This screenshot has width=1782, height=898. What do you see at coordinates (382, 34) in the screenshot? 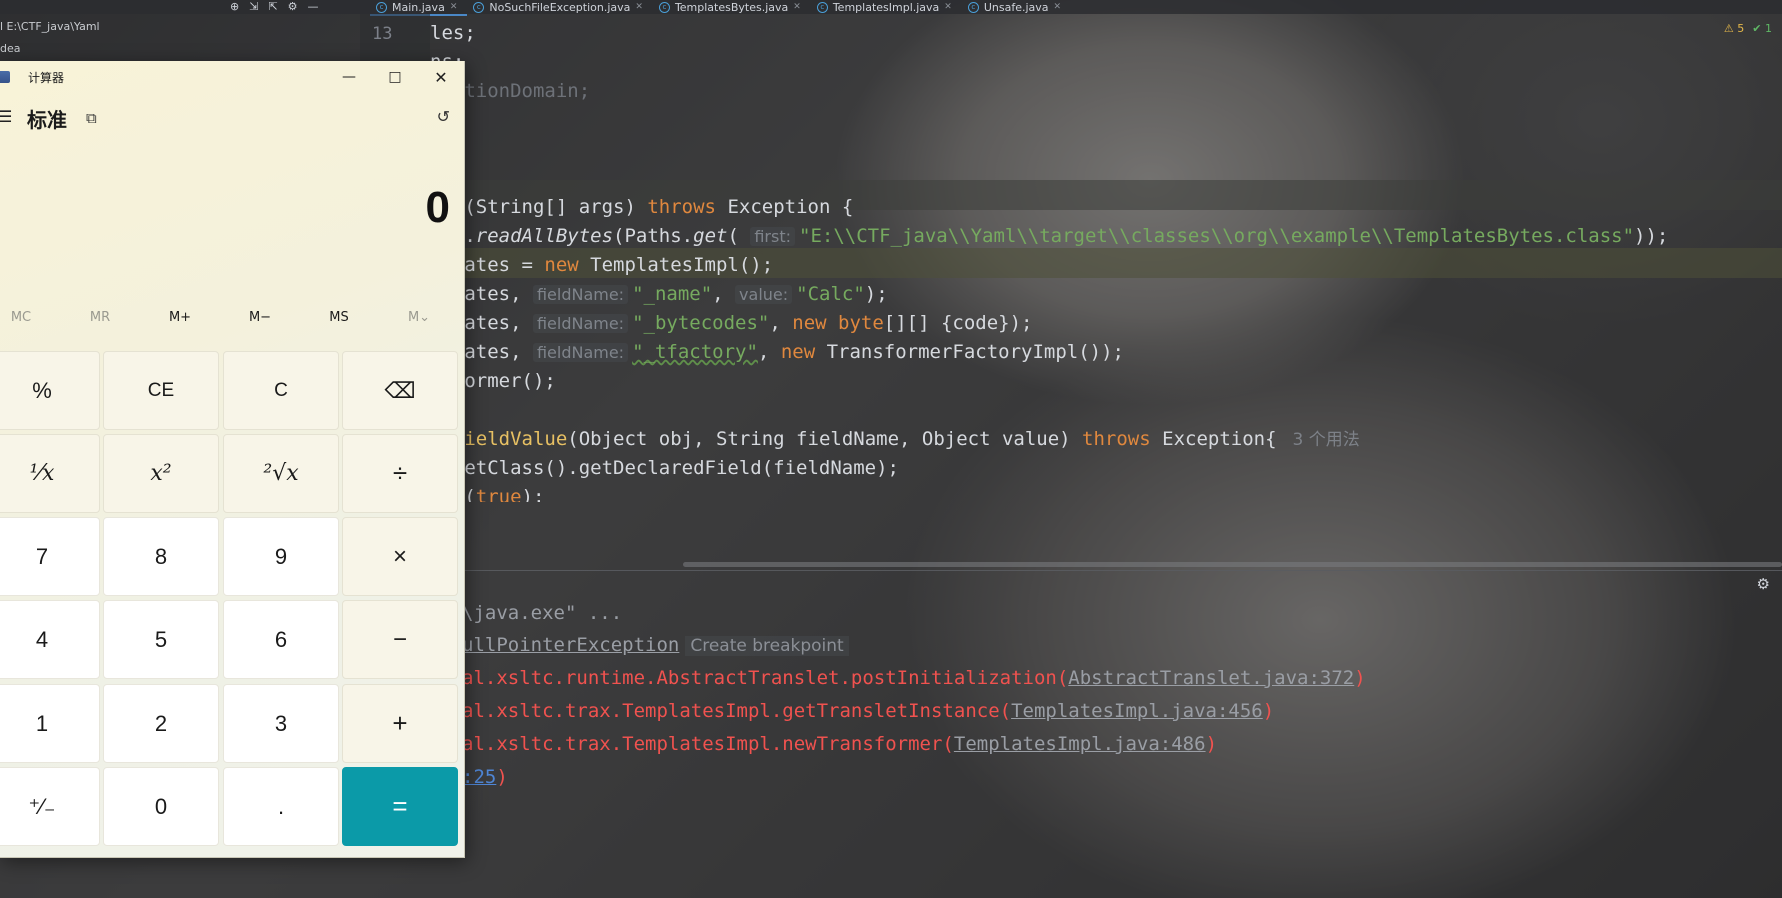
I see `line-number: 13` at bounding box center [382, 34].